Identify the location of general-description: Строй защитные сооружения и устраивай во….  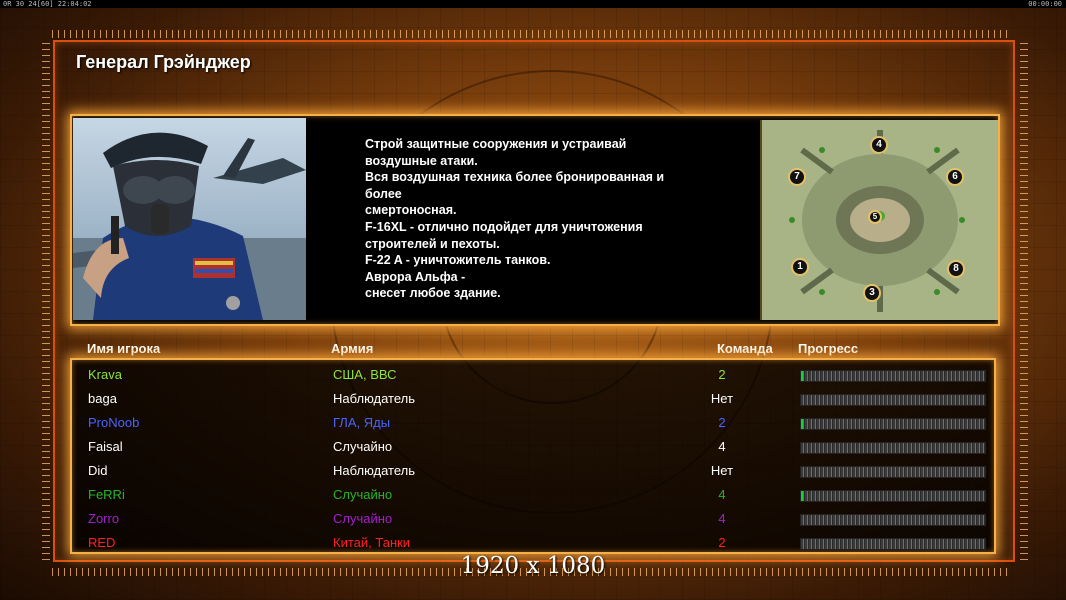
(555, 219).